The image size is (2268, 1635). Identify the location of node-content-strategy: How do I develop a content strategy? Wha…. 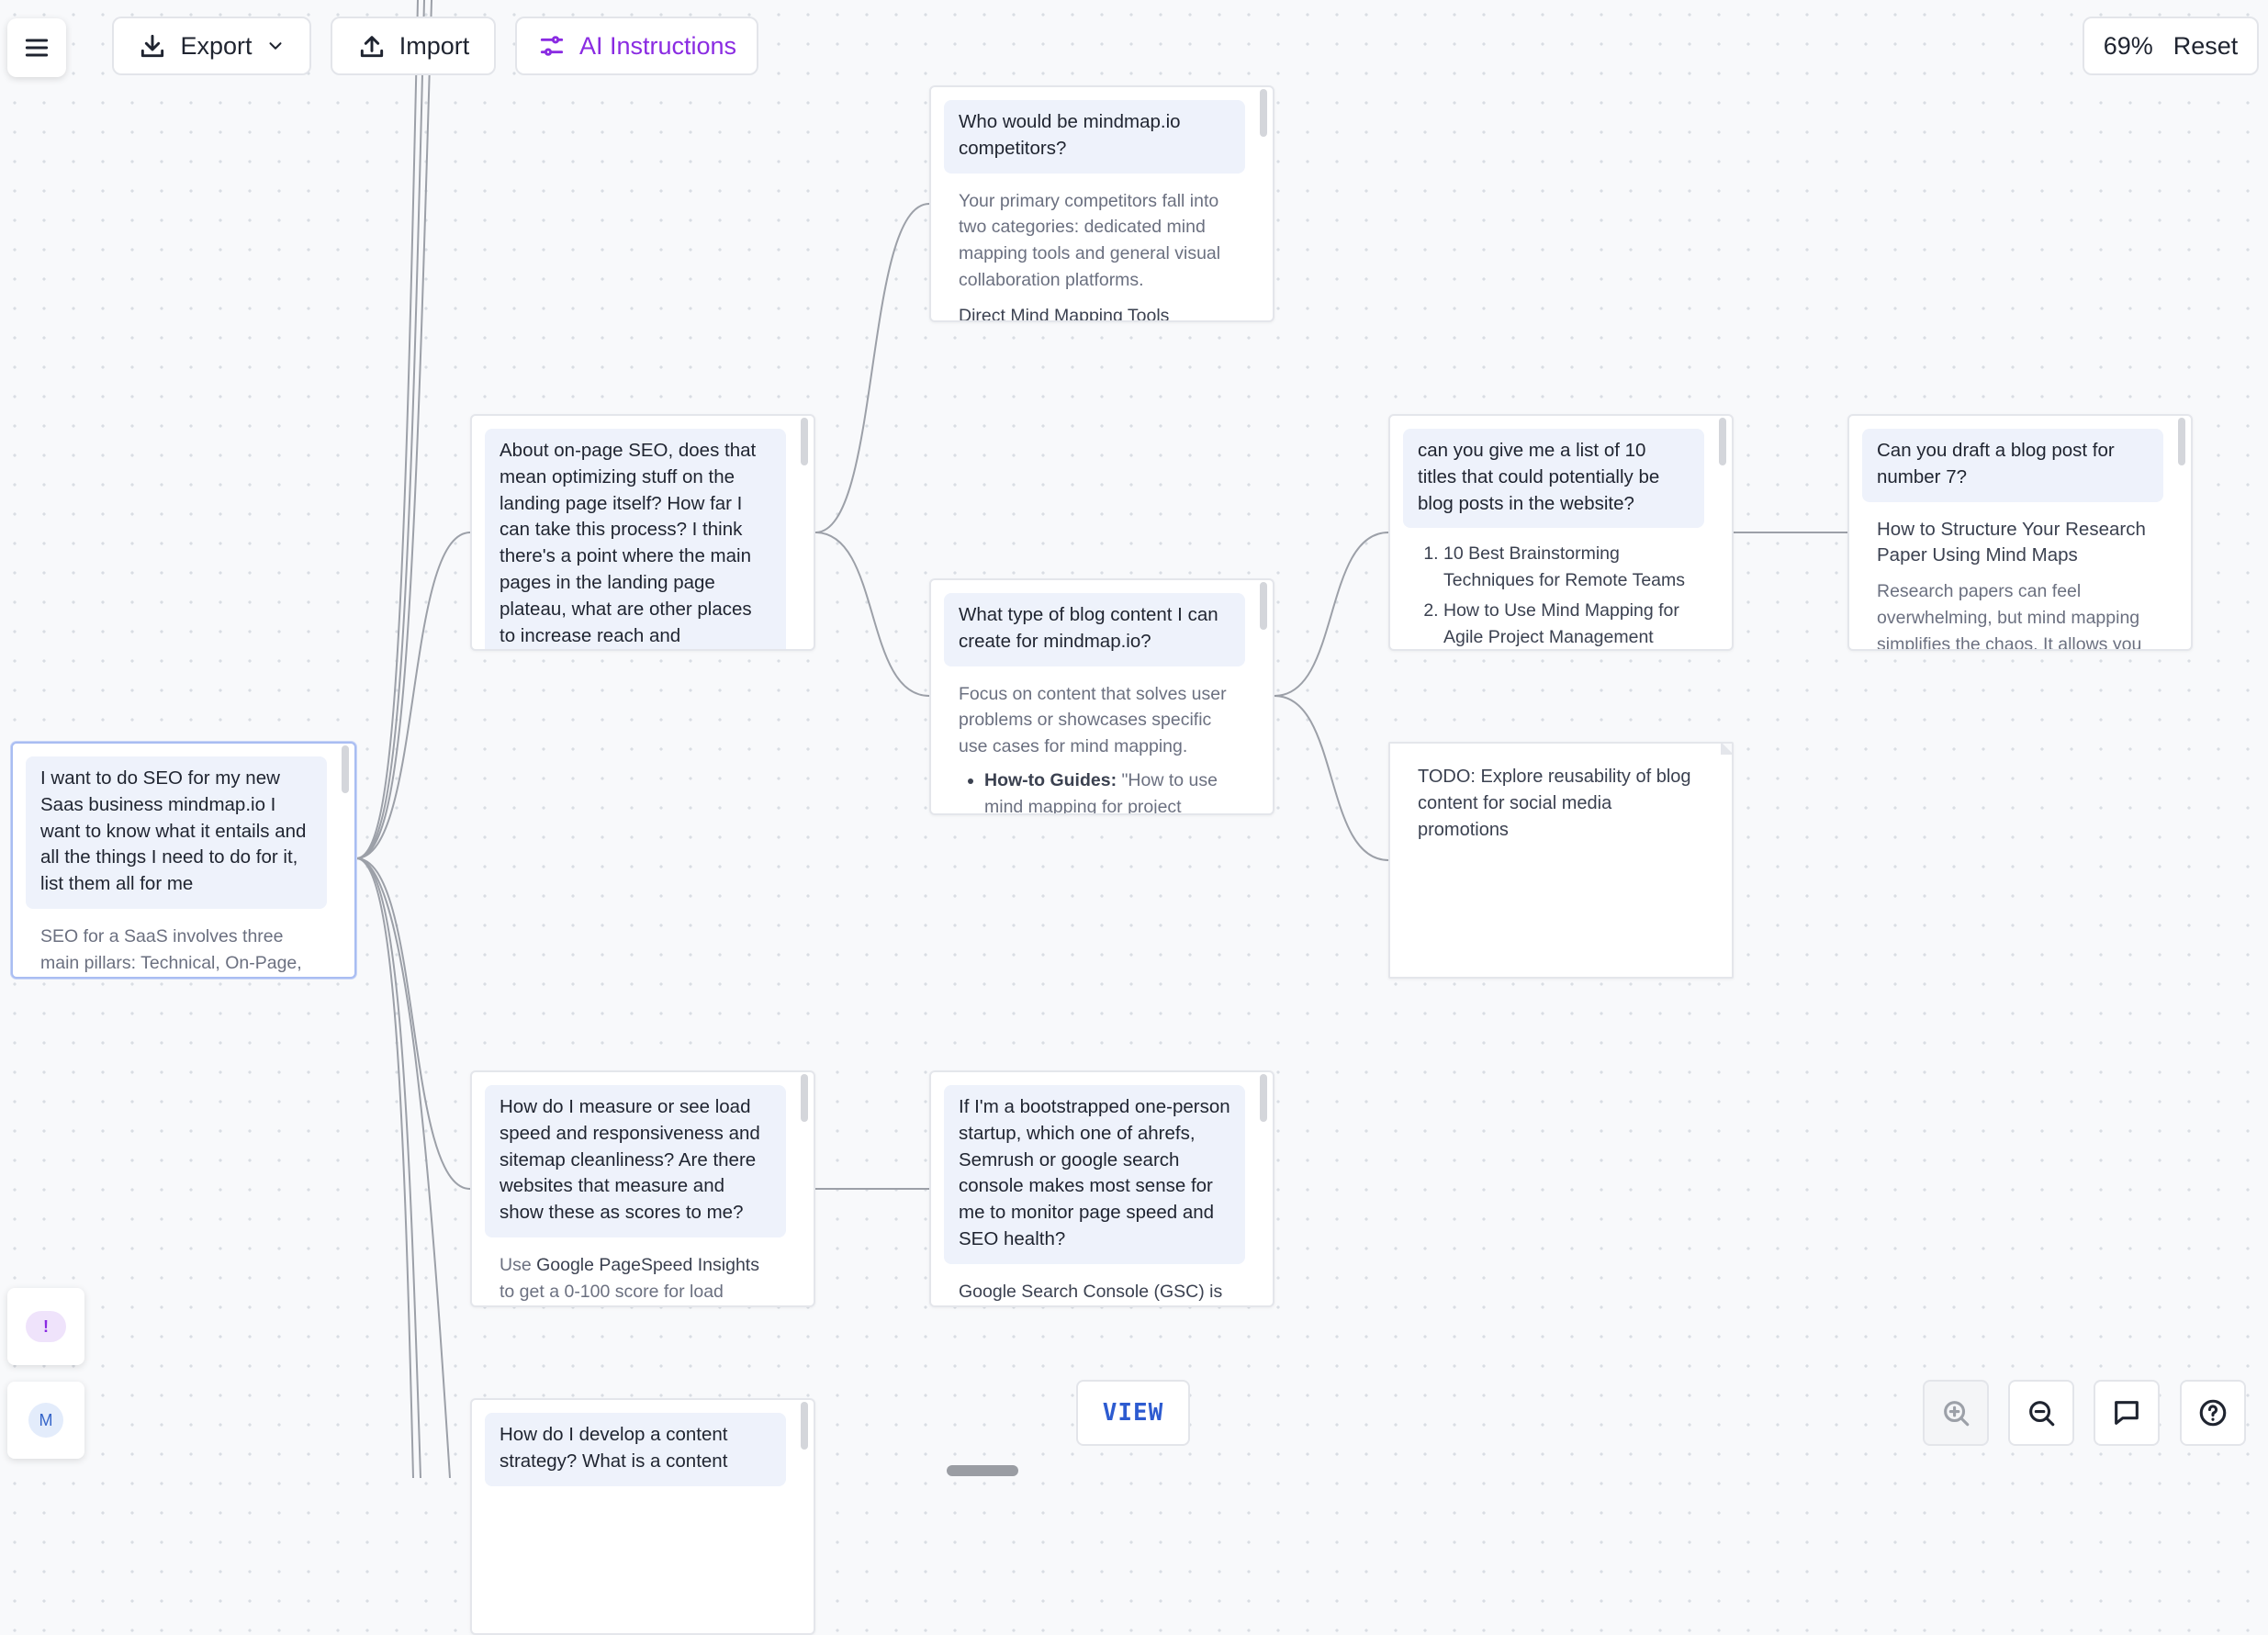
(643, 1516).